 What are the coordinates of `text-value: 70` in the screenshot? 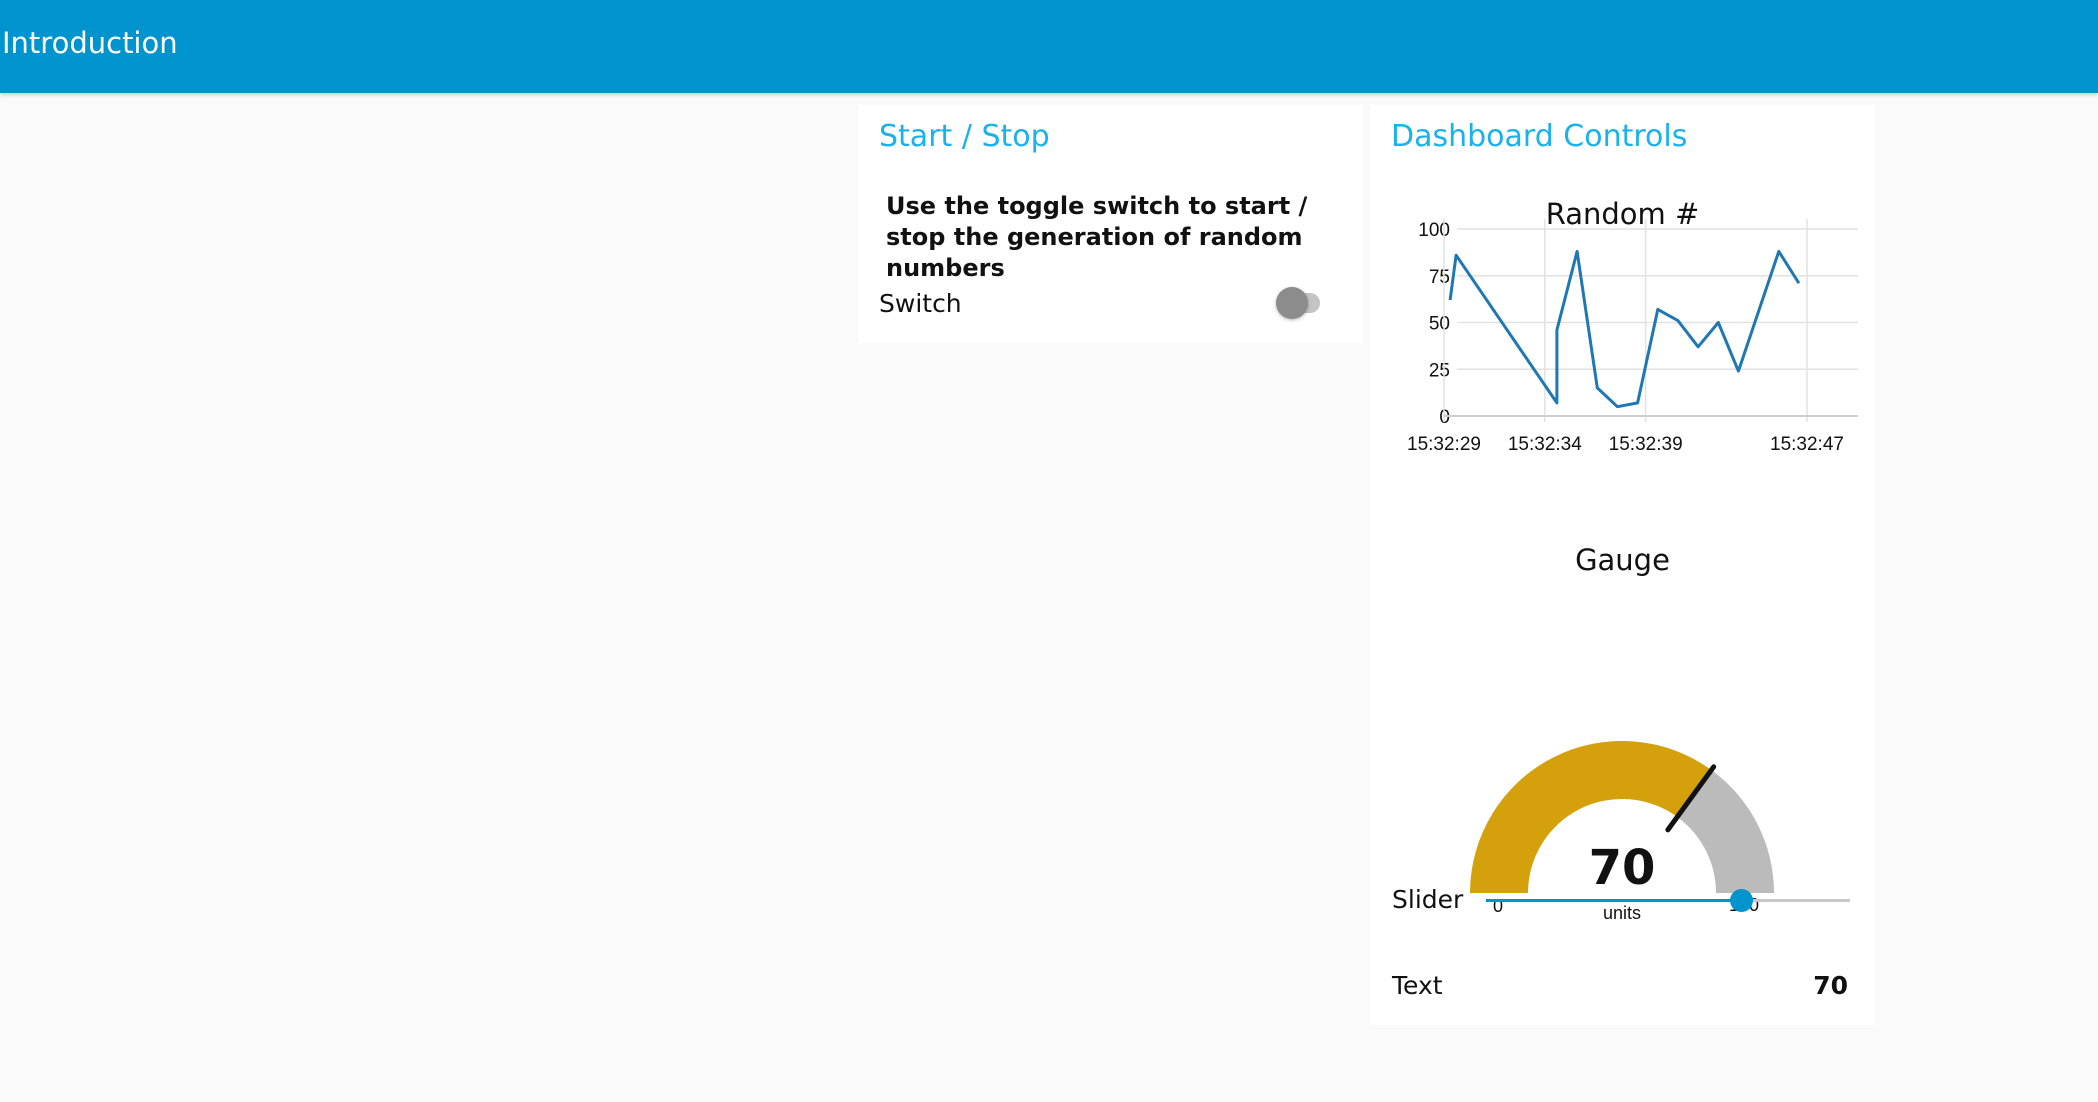 It's located at (1830, 985).